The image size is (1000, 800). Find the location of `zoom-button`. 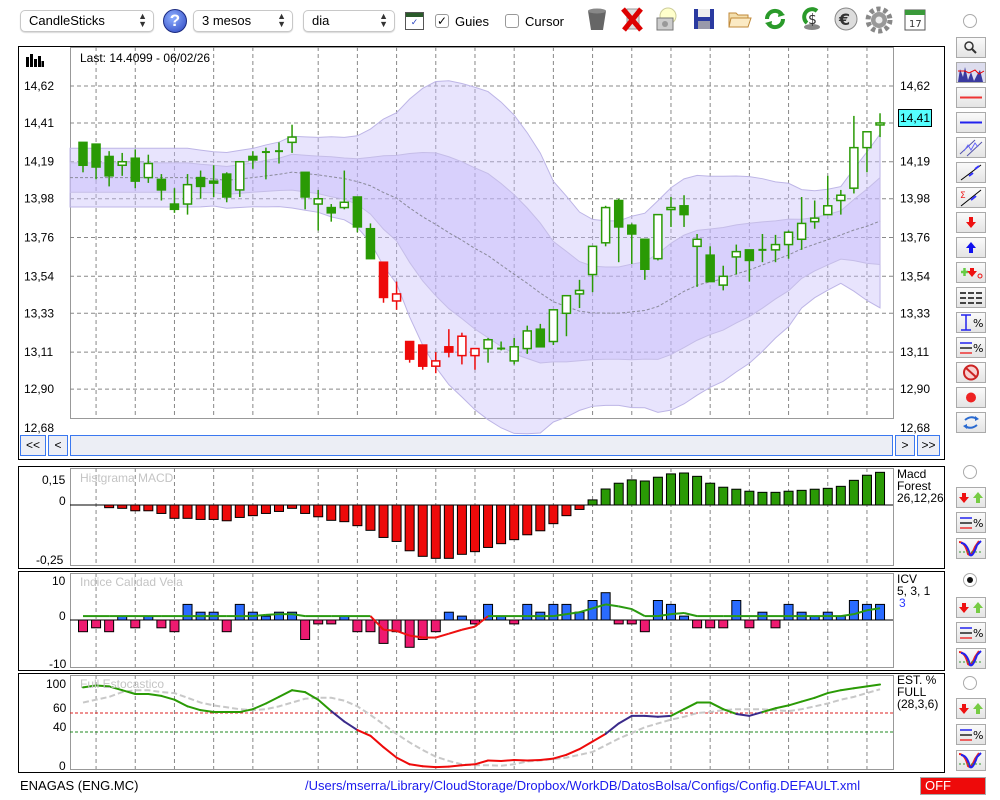

zoom-button is located at coordinates (971, 47).